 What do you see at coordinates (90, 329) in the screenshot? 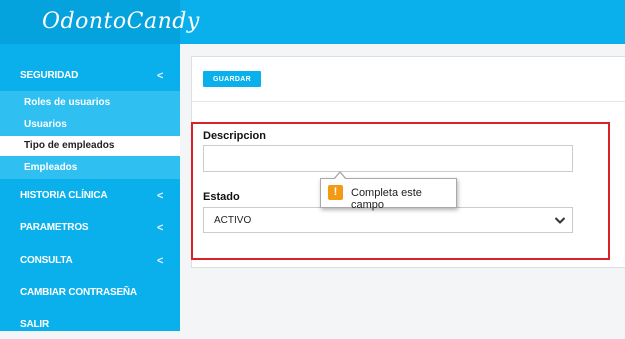
I see `sidebar-item-salir: SALIR` at bounding box center [90, 329].